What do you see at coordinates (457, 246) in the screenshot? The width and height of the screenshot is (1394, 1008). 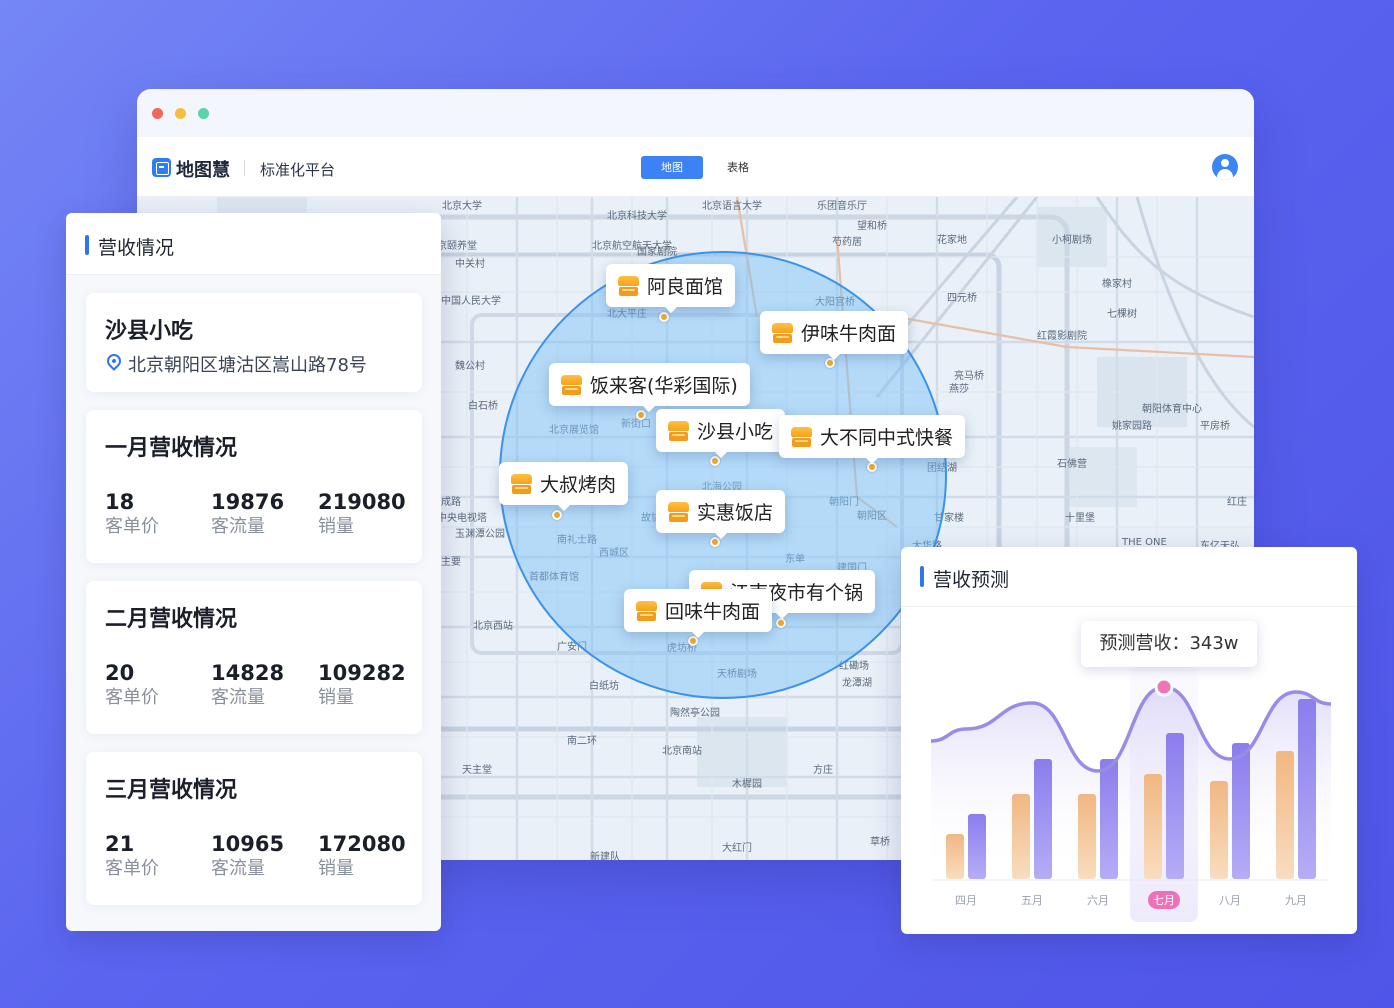 I see `map-place-label: 京颐养堂` at bounding box center [457, 246].